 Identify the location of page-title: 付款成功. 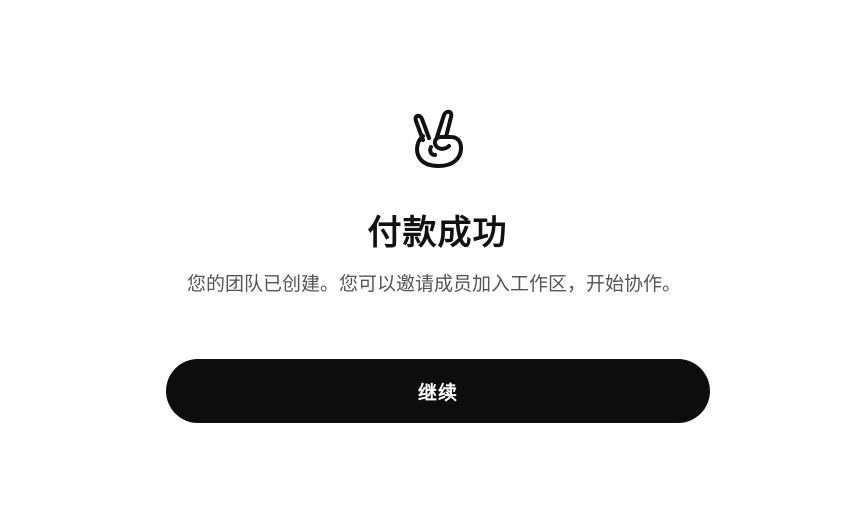
(437, 233).